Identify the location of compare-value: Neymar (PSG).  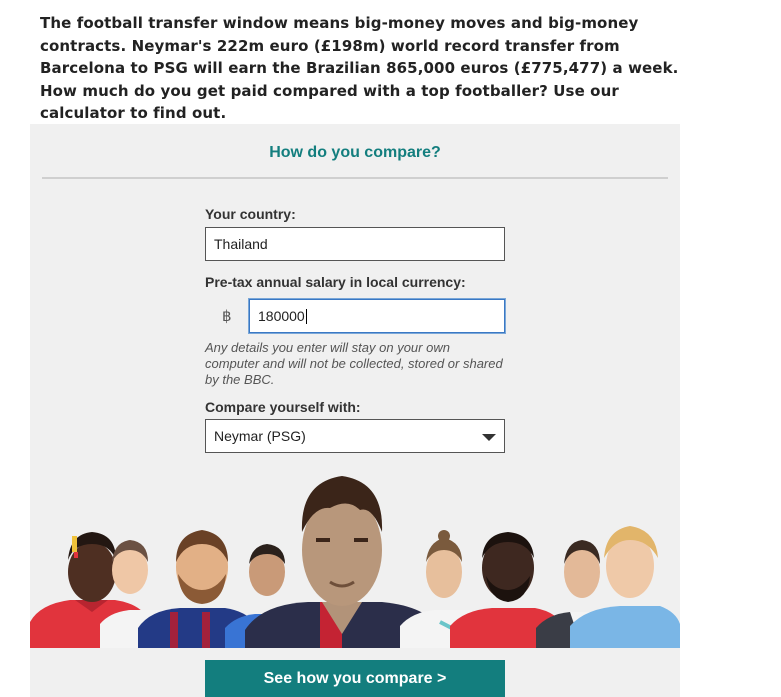
(260, 436).